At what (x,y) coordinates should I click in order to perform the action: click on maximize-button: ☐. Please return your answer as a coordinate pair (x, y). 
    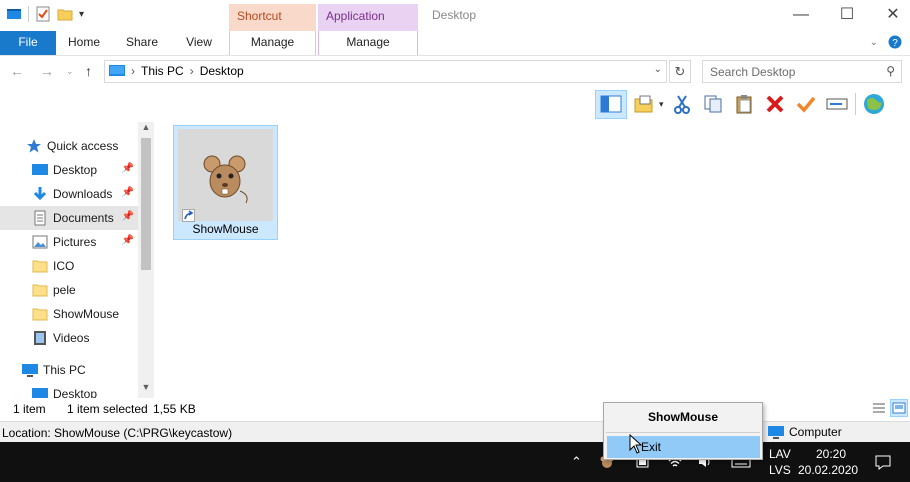
    Looking at the image, I should click on (847, 15).